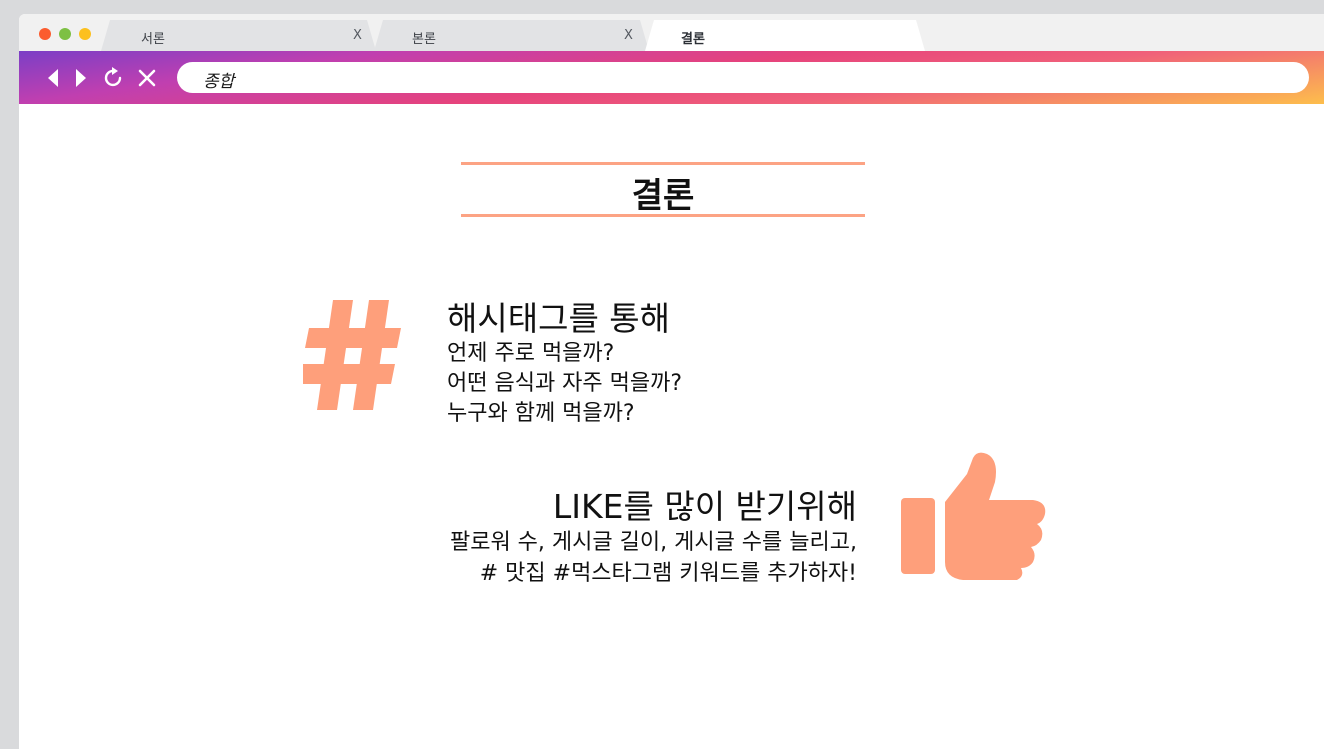 The height and width of the screenshot is (749, 1324). I want to click on address-text: 종합, so click(219, 82).